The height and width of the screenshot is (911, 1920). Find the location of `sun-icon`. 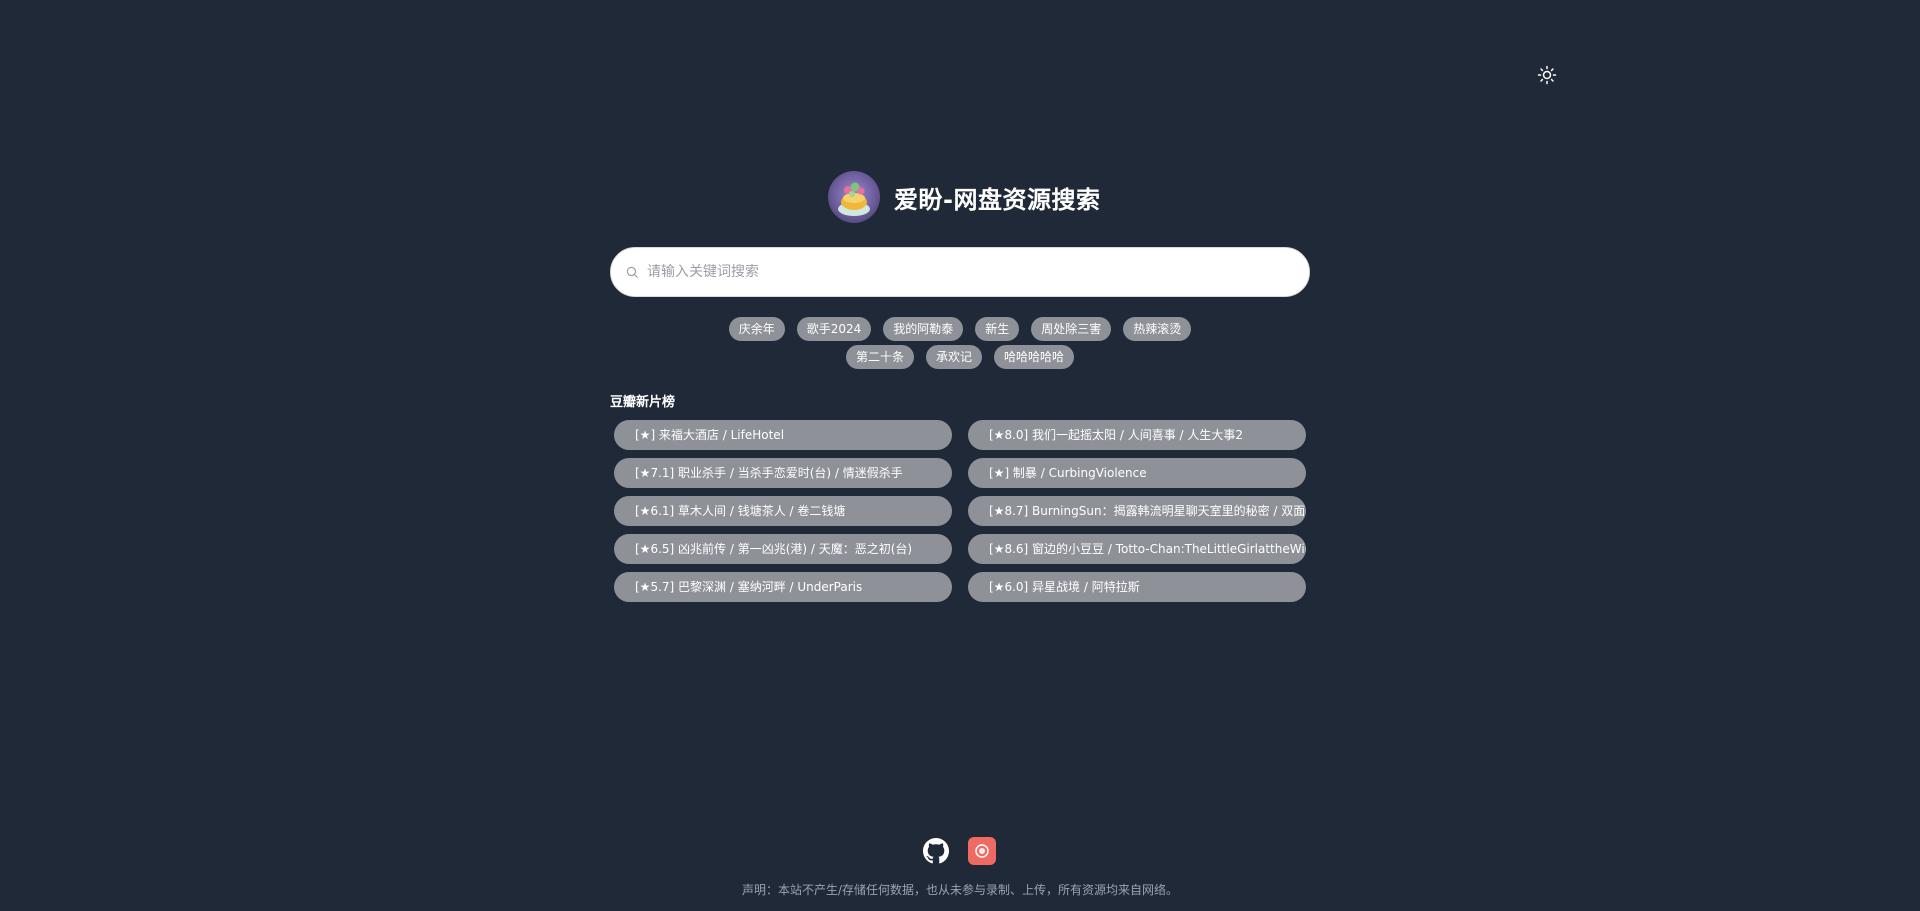

sun-icon is located at coordinates (1547, 75).